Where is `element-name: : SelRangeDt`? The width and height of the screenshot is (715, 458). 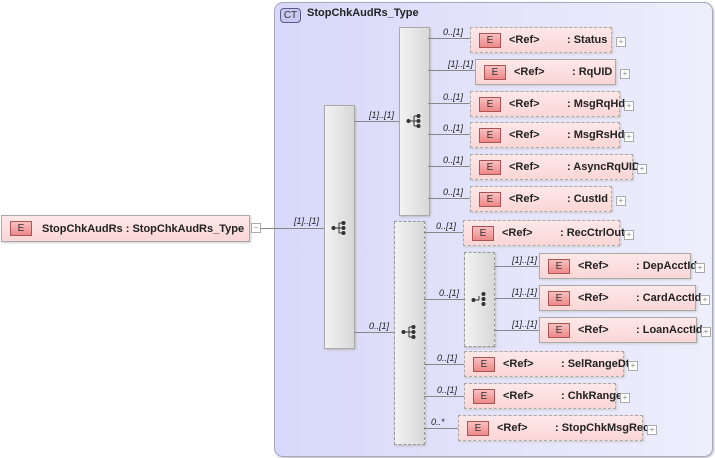
element-name: : SelRangeDt is located at coordinates (595, 364).